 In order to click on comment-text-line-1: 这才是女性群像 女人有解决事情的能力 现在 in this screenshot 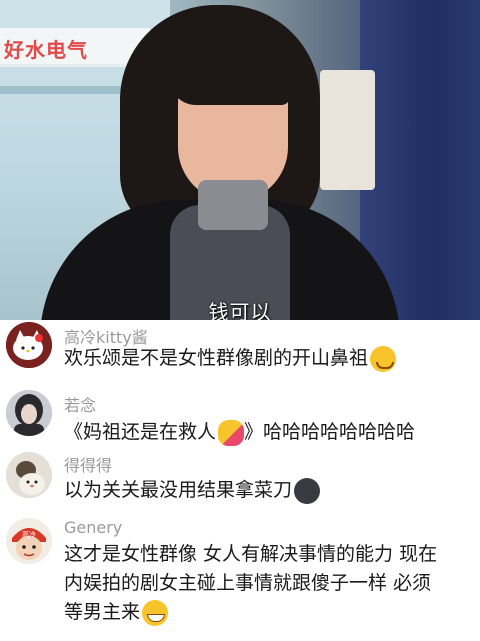, I will do `click(251, 554)`.